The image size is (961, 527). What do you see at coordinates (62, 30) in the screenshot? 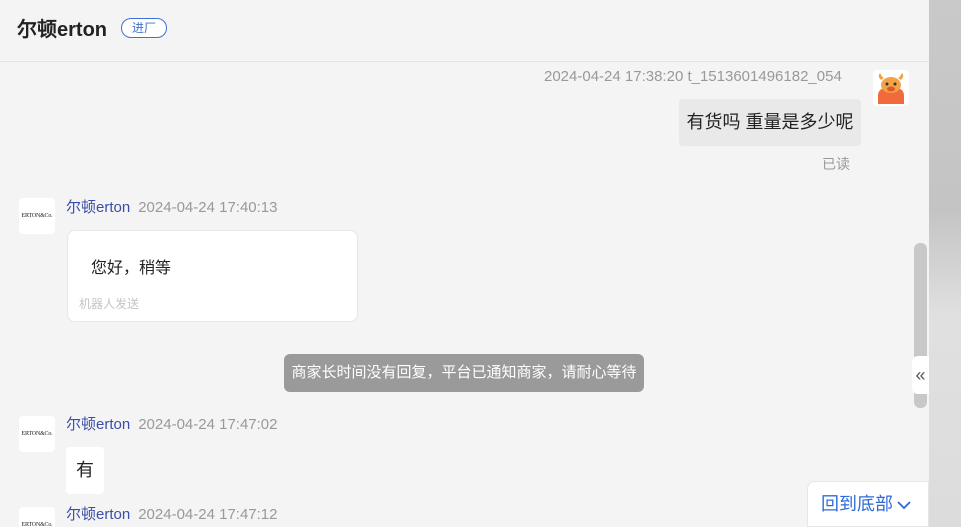
I see `shop-name-title: 尔顿erton` at bounding box center [62, 30].